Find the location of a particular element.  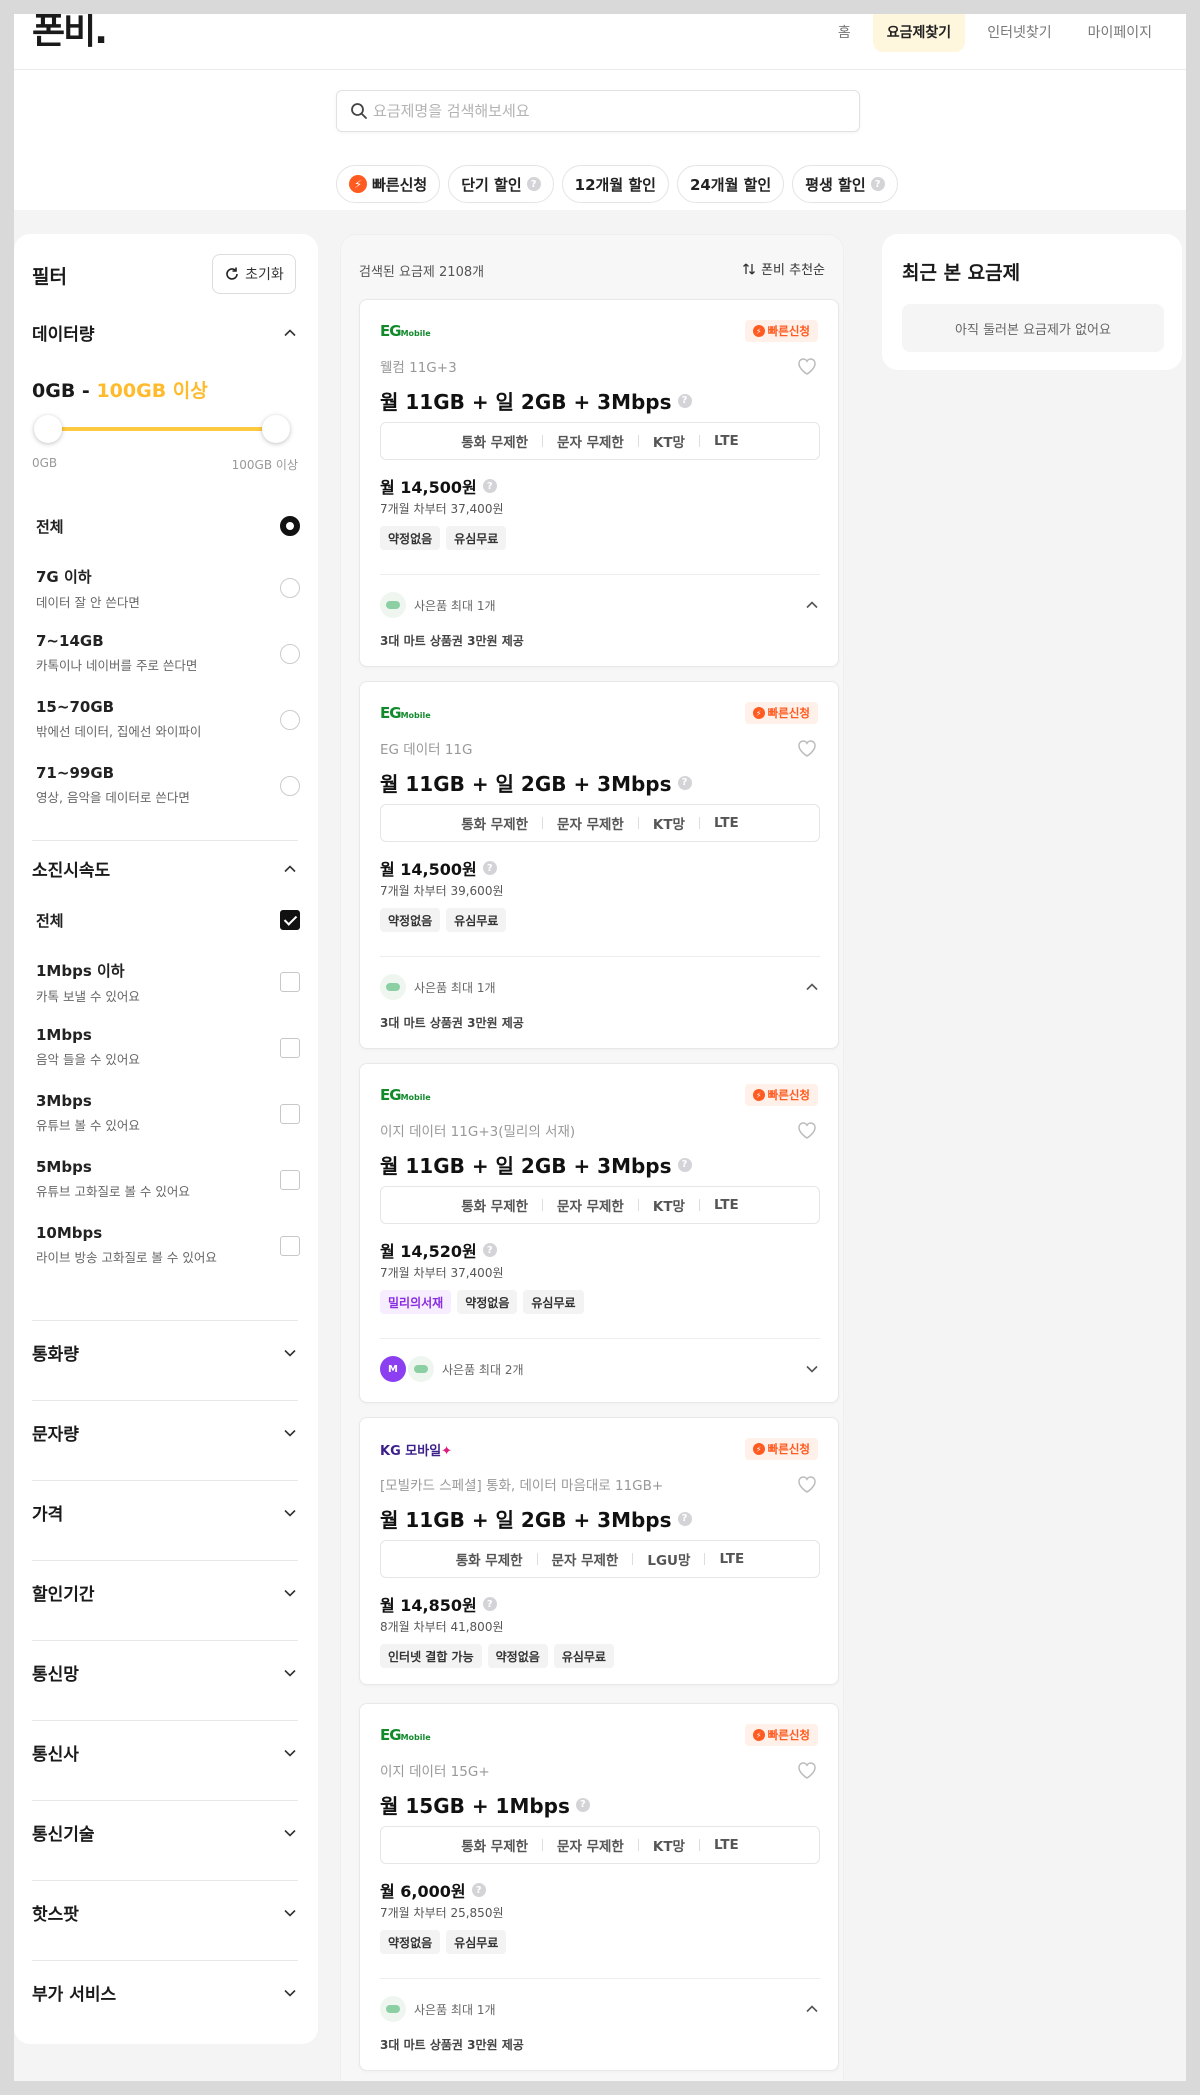

chip-short-discount: 단기 할인 ? is located at coordinates (501, 184).